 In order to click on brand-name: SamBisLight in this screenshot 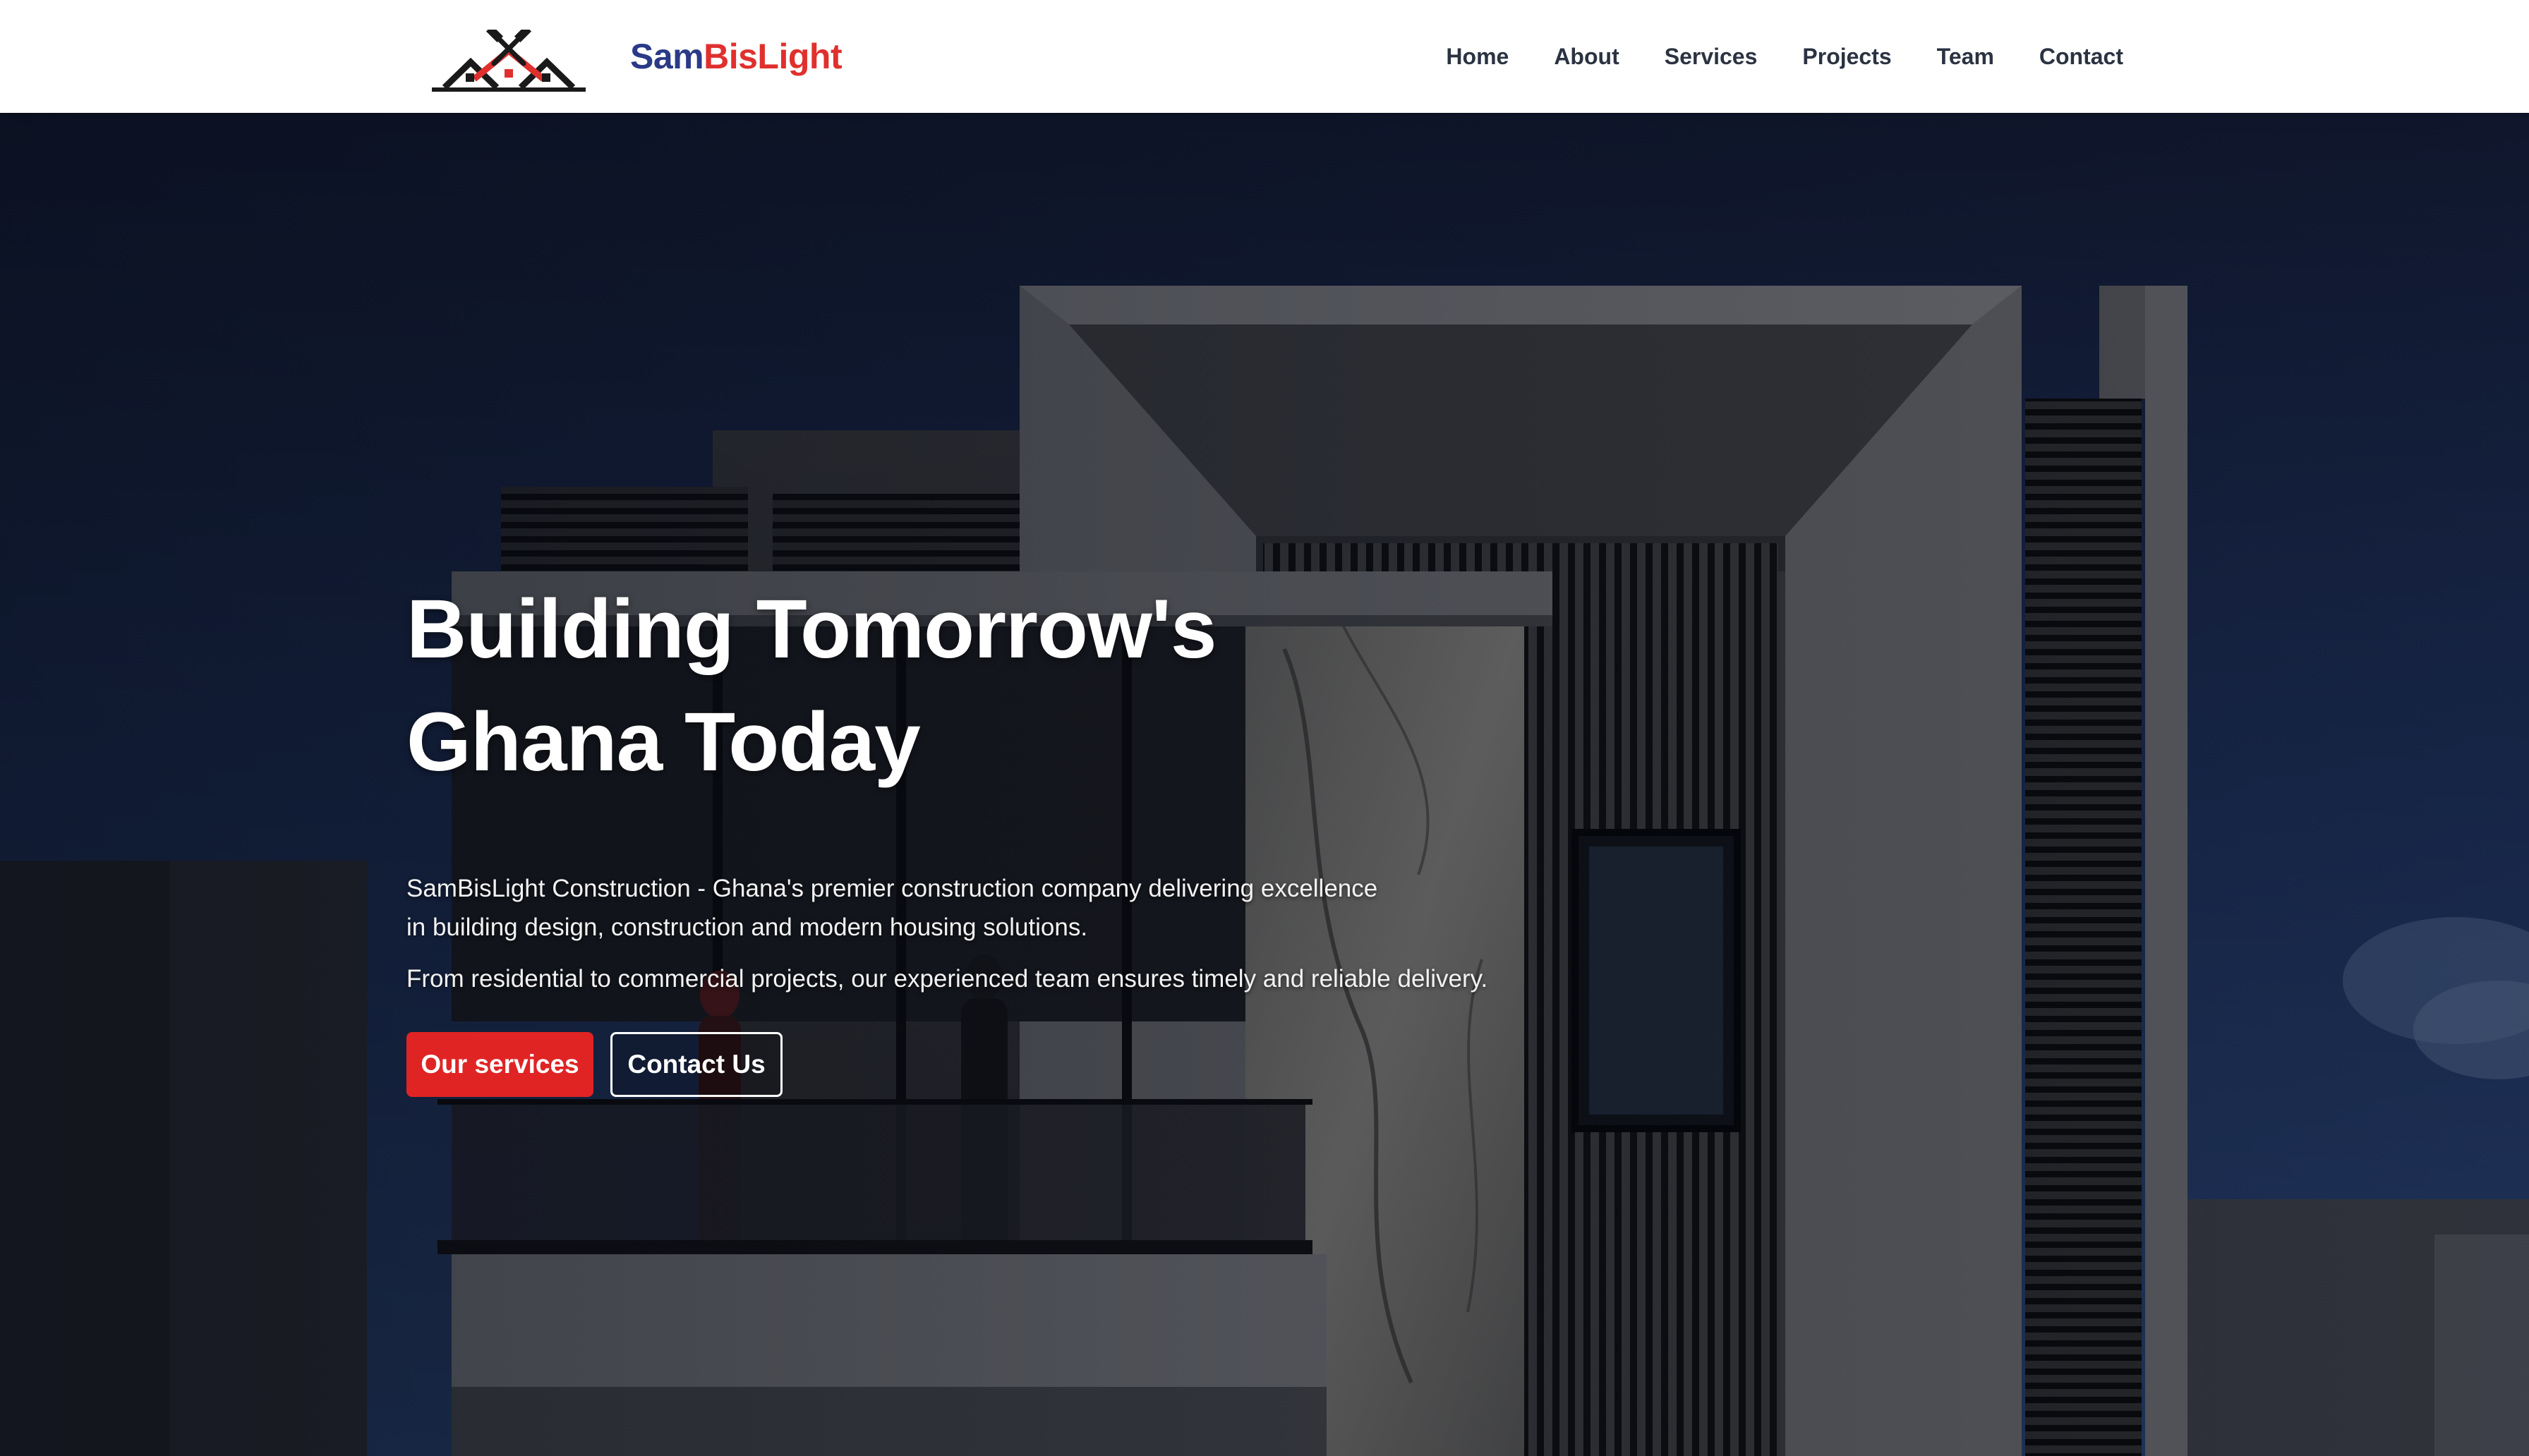, I will do `click(736, 57)`.